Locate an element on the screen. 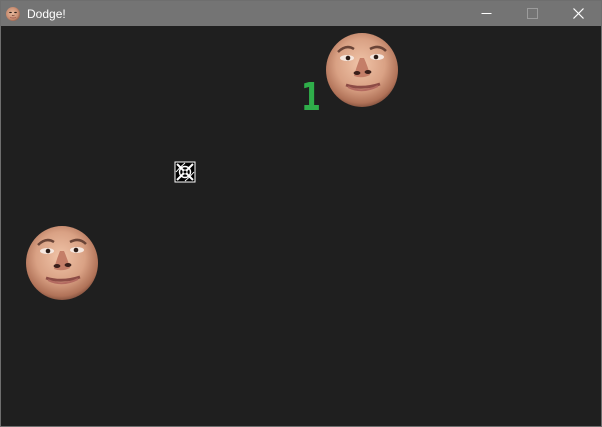  close-button is located at coordinates (578, 13).